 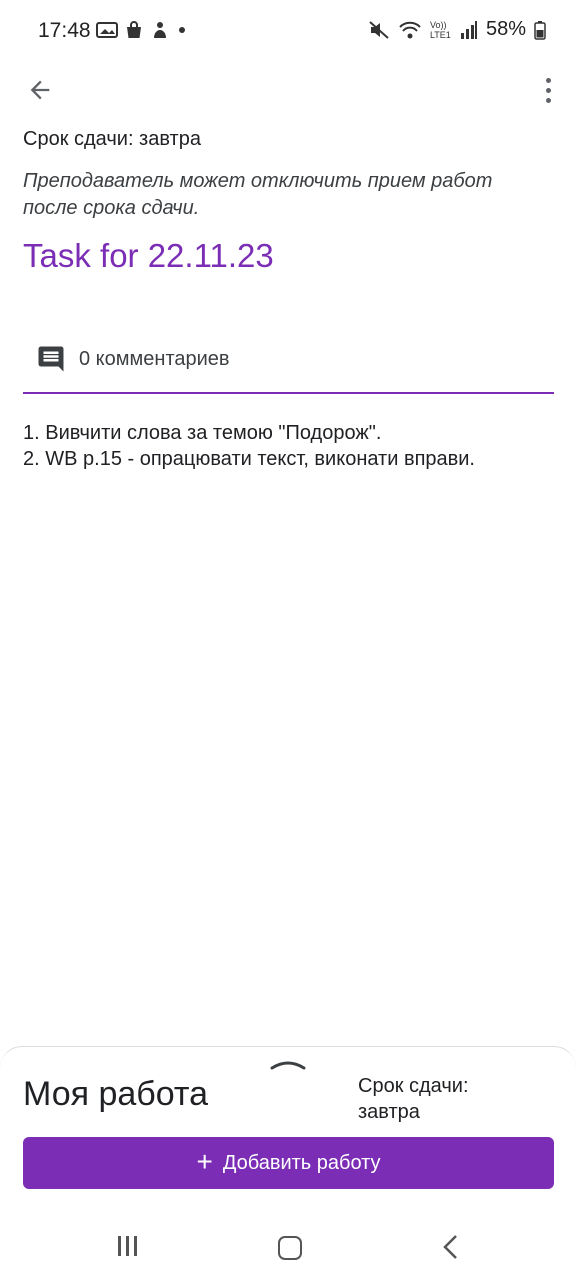 I want to click on app-icon, so click(x=160, y=30).